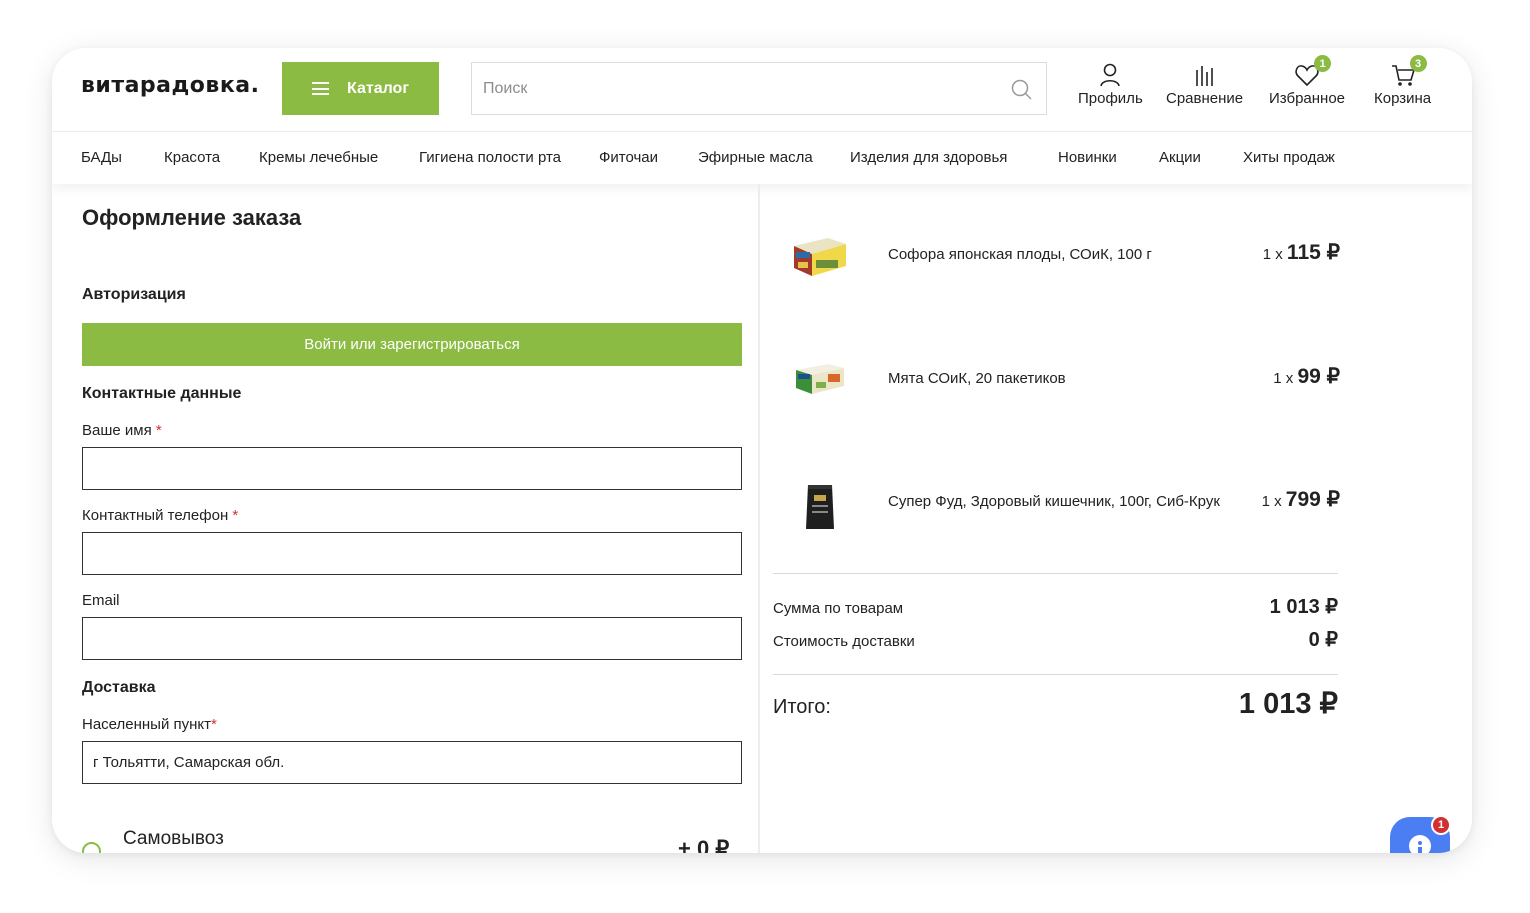 The image size is (1530, 913). I want to click on catalog-button-label: Каталог, so click(378, 88).